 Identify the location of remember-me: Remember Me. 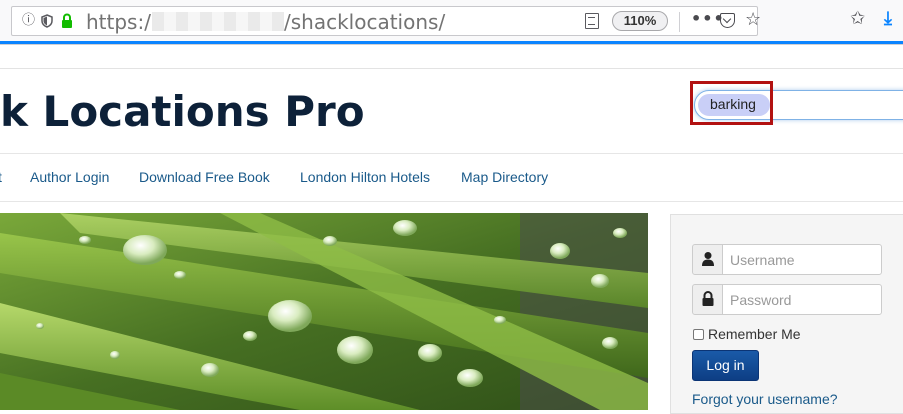
(747, 334).